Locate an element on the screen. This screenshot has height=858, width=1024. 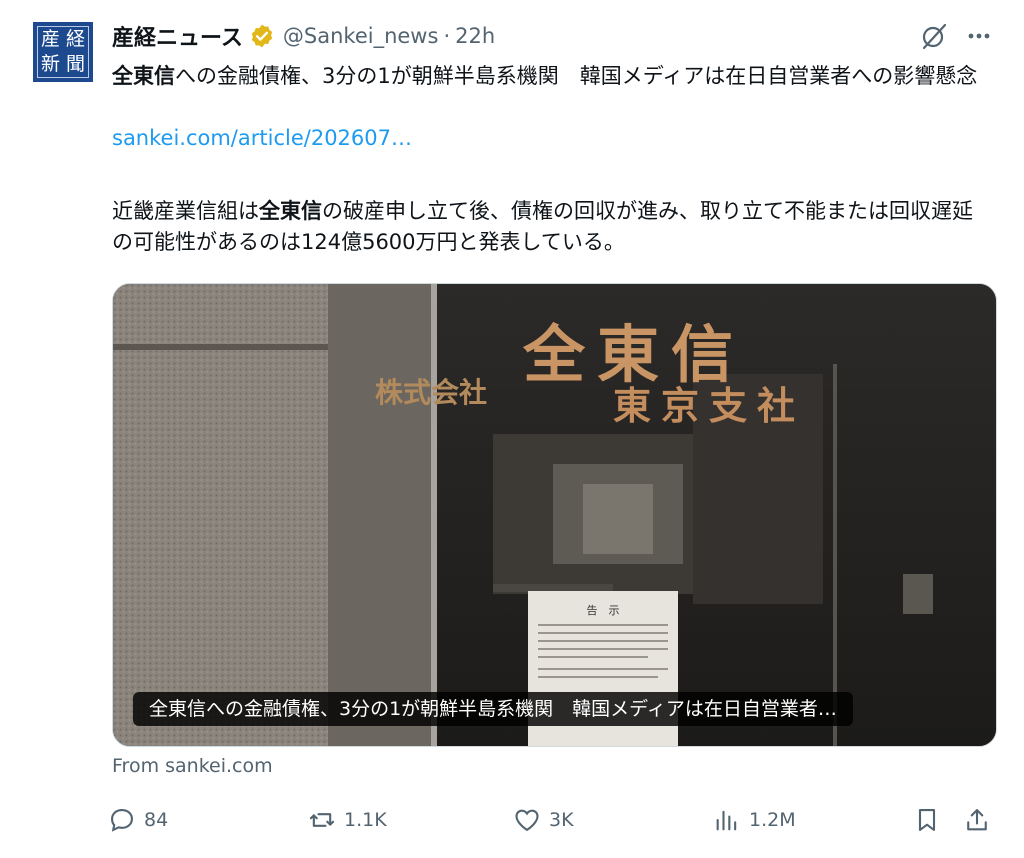
title-text: への金融債権、3分の1が朝鮮半島系機関 韓国メディアは在日自営業者への影響懸念 is located at coordinates (576, 76).